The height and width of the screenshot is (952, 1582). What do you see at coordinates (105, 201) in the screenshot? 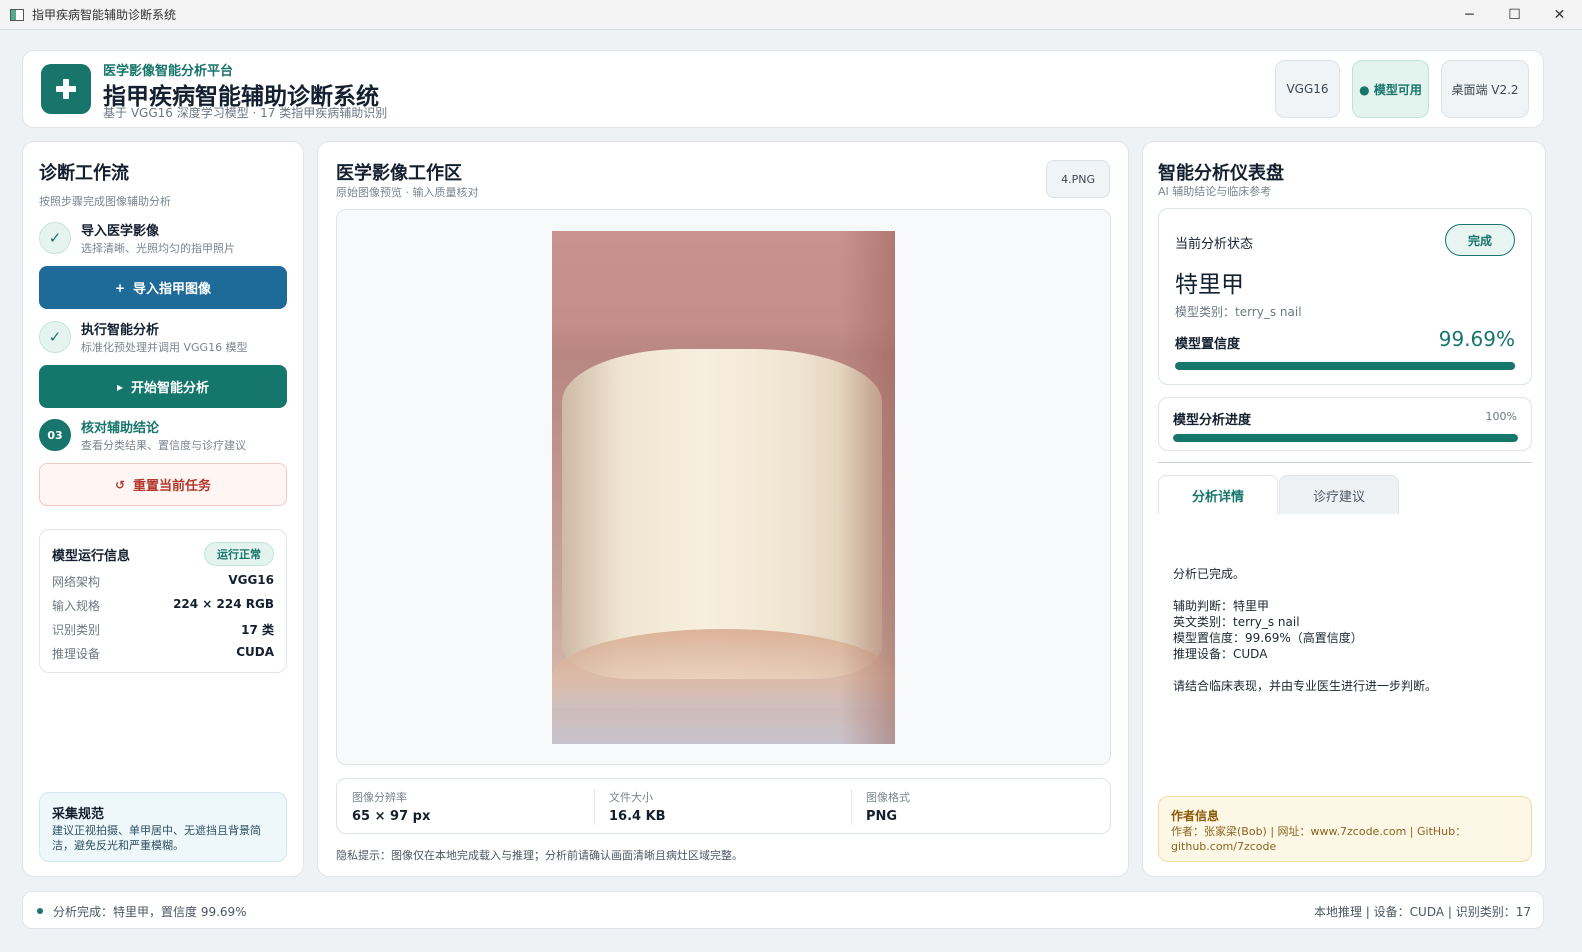
I see `workflow-subtitle: 按照步骤完成图像辅助分析` at bounding box center [105, 201].